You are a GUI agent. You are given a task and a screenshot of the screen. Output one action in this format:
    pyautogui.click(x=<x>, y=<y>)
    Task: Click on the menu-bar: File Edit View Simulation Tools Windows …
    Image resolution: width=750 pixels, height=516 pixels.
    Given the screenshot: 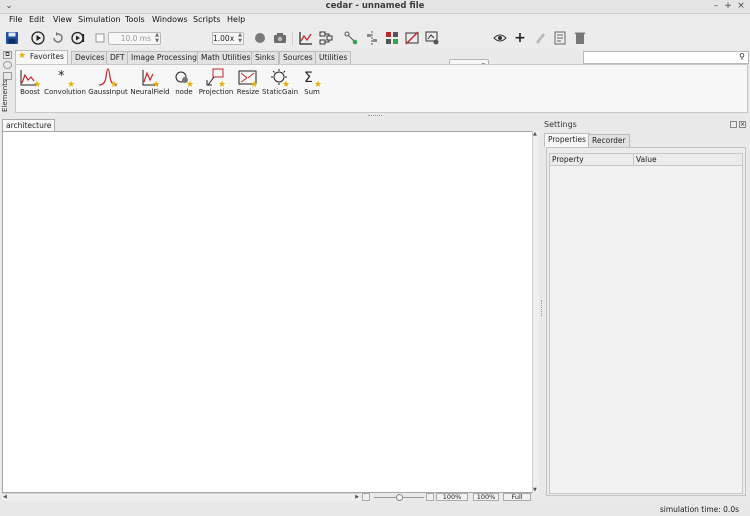 What is the action you would take?
    pyautogui.click(x=375, y=20)
    